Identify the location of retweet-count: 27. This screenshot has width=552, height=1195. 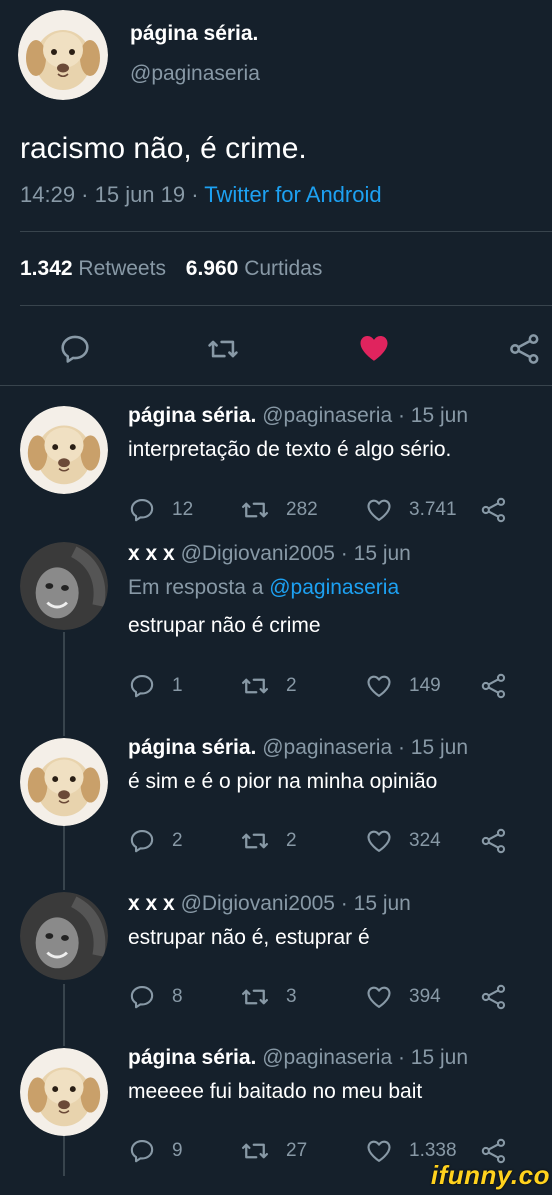
(297, 1150).